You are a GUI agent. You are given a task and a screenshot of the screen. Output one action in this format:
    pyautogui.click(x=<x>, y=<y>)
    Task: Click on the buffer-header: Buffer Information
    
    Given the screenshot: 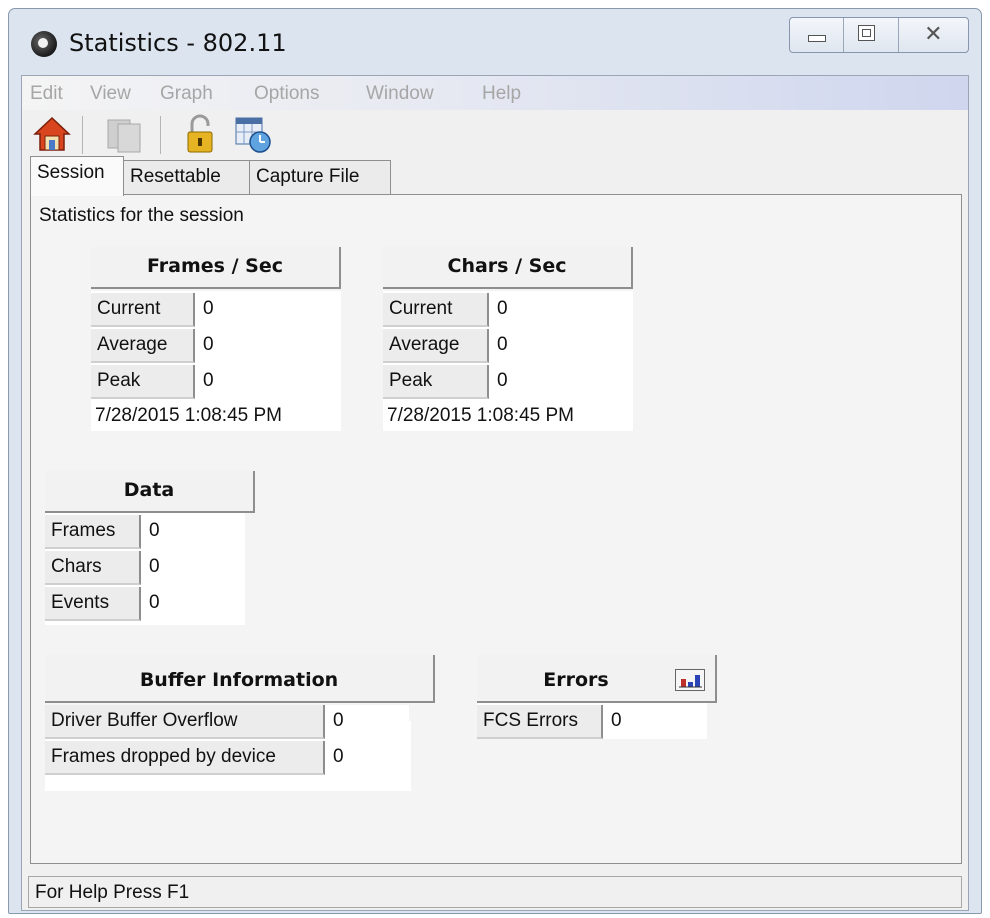 What is the action you would take?
    pyautogui.click(x=240, y=679)
    